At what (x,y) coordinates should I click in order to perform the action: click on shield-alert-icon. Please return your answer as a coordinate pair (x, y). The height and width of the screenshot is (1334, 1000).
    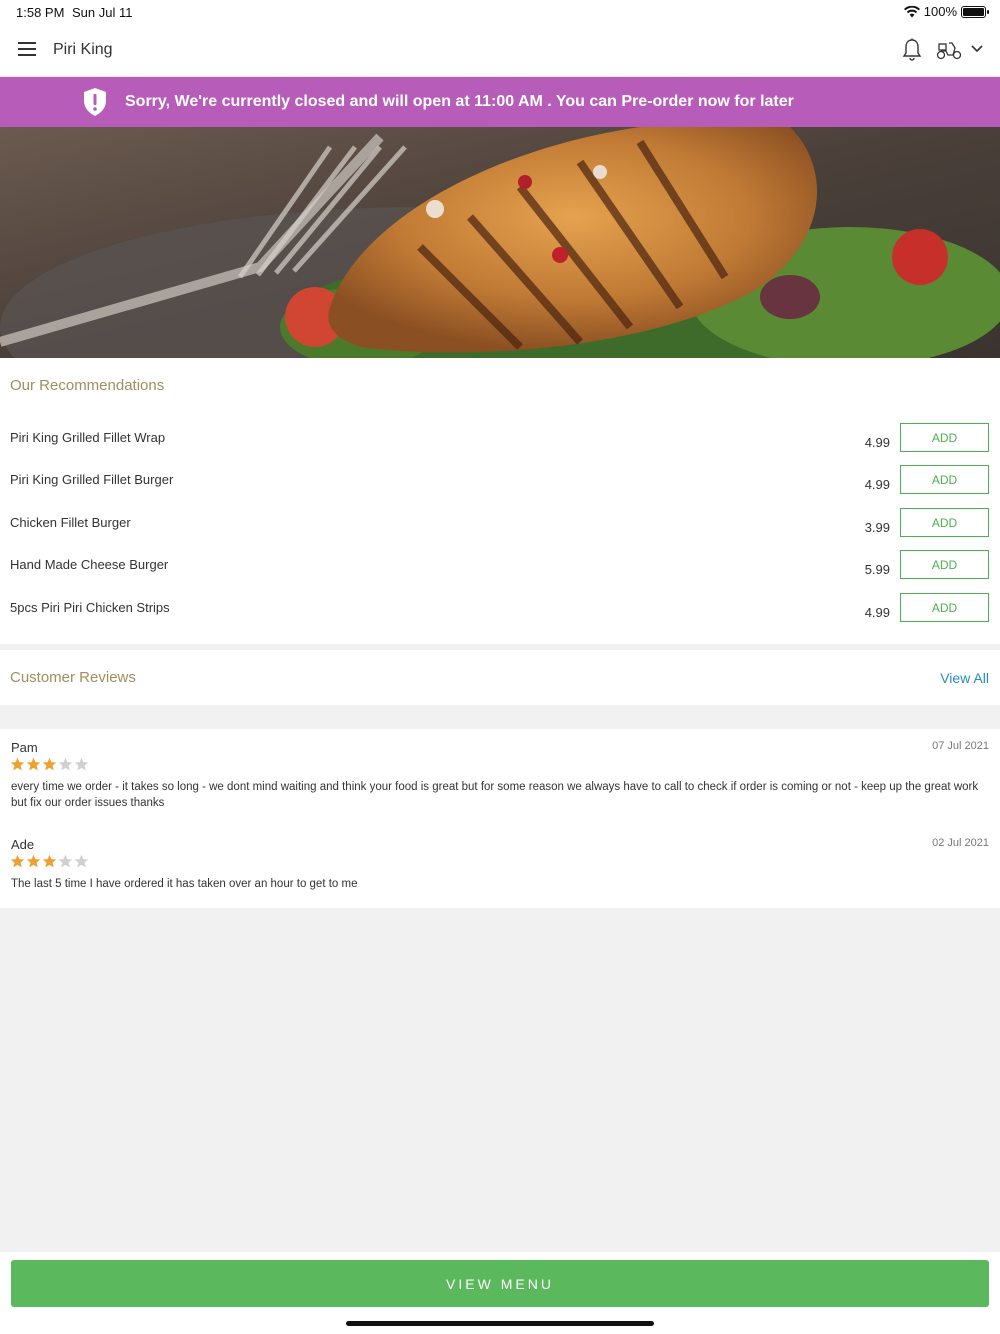
    Looking at the image, I should click on (95, 102).